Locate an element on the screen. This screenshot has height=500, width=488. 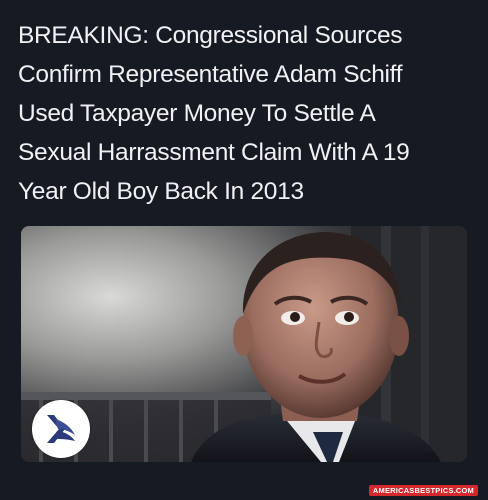
headline-line: Sexual Harrassment Claim With A 19 is located at coordinates (214, 152).